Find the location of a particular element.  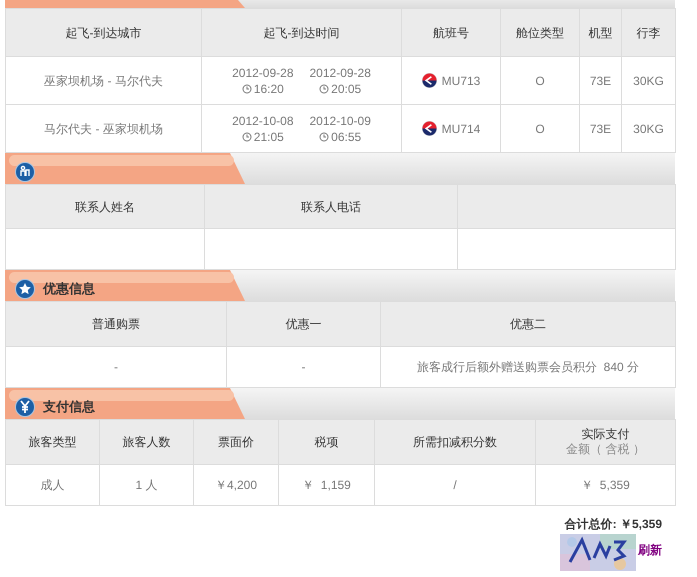

table-cell: ￥ 5,359 is located at coordinates (606, 485).